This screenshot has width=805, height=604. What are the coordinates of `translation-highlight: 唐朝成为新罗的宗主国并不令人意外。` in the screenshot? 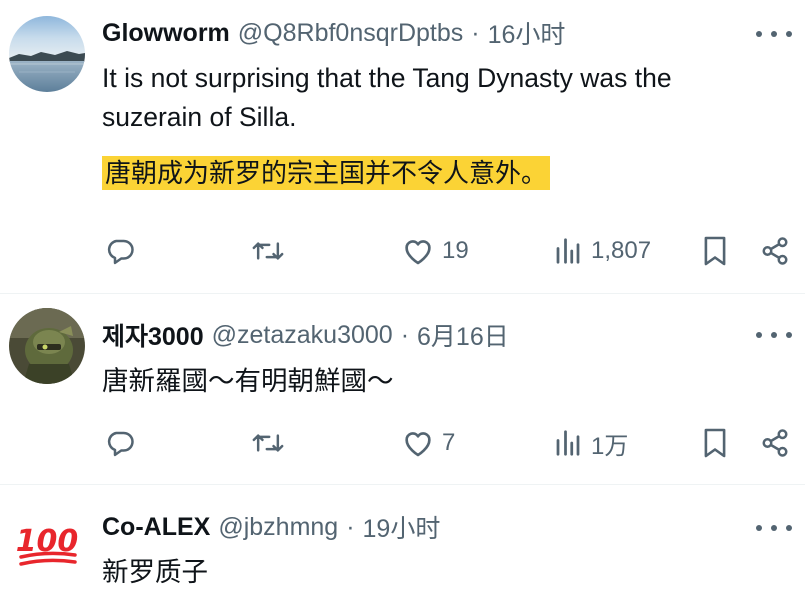 It's located at (326, 173).